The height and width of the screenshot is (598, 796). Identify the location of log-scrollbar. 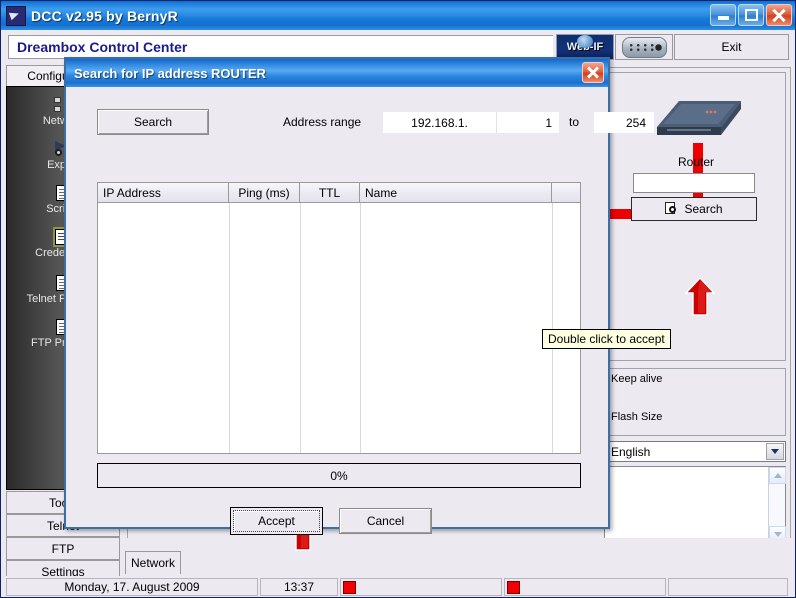
(777, 505).